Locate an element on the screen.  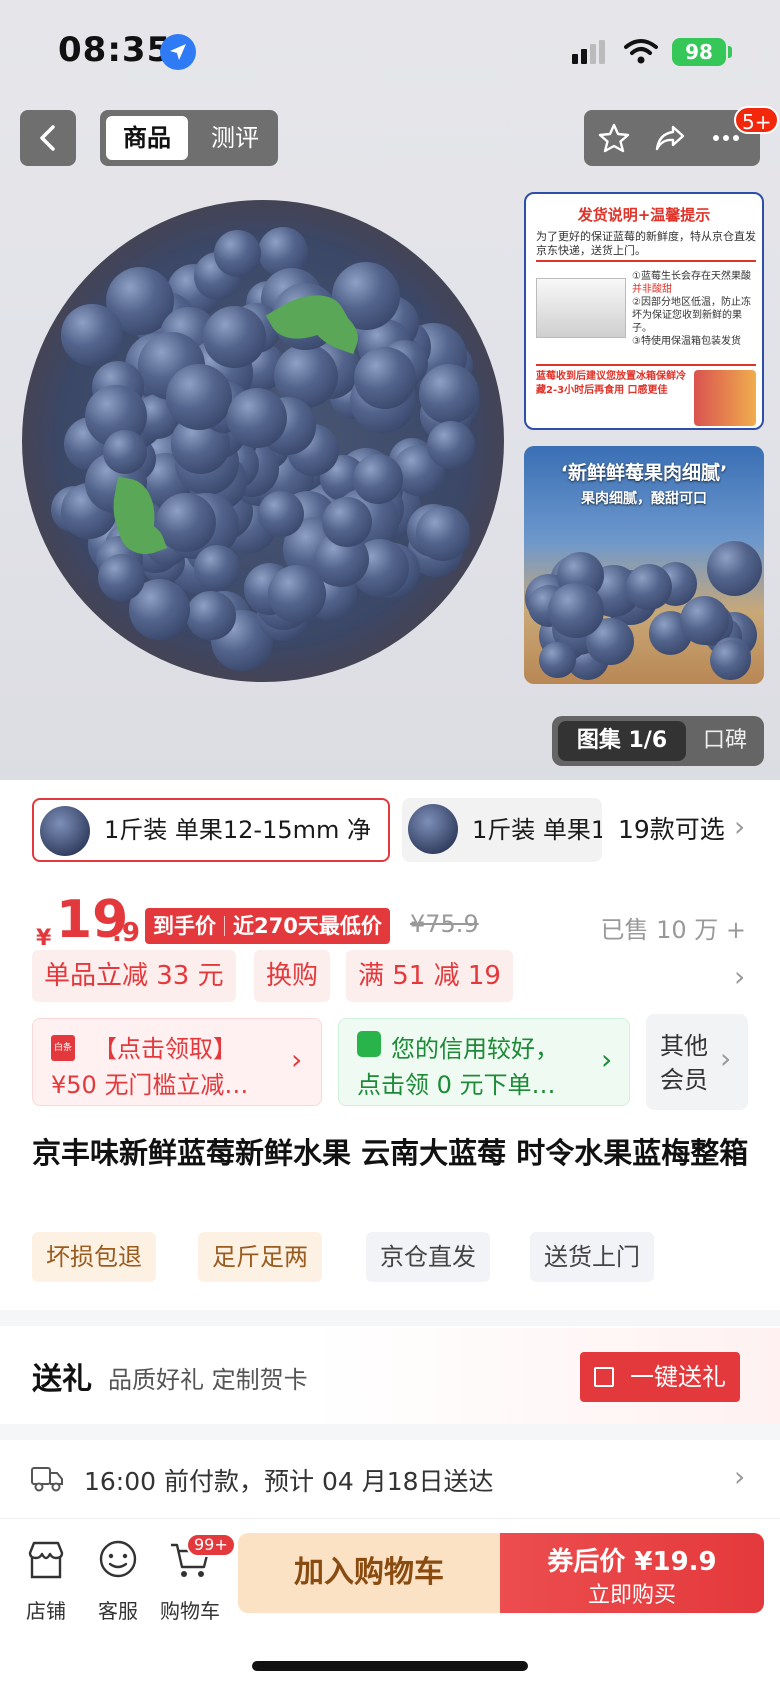
back-button is located at coordinates (48, 138).